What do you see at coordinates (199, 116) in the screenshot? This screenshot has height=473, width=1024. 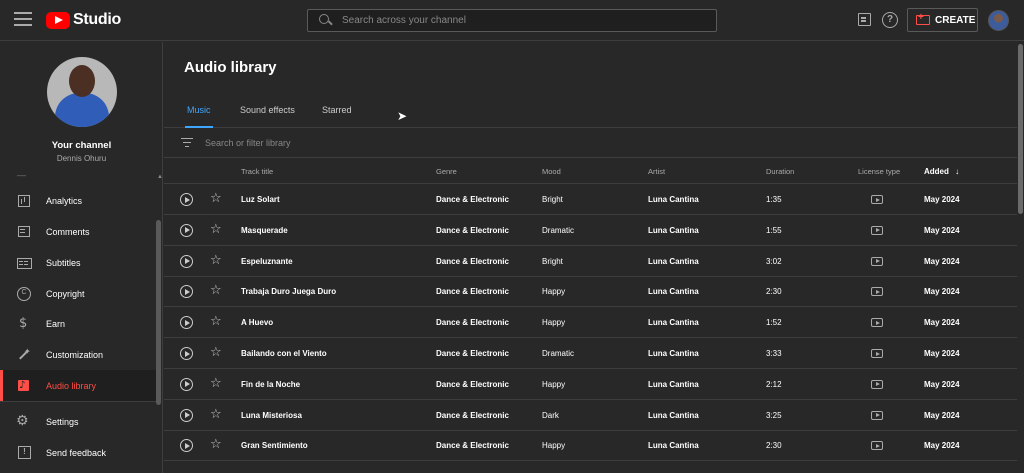 I see `tab-music: Music` at bounding box center [199, 116].